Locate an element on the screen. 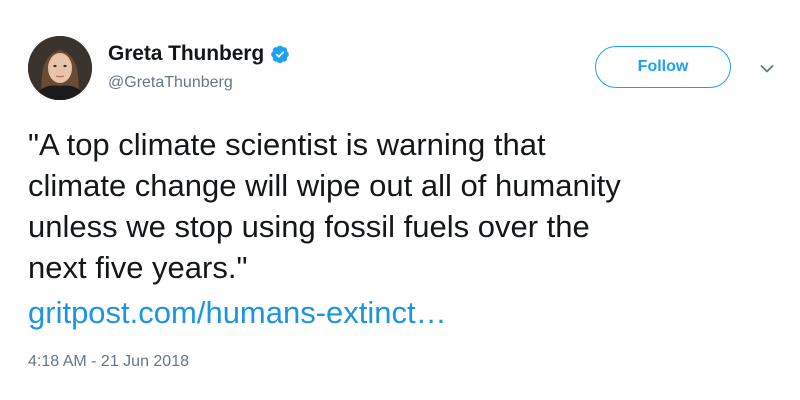  user-name-row: Greta Thunberg is located at coordinates (199, 54).